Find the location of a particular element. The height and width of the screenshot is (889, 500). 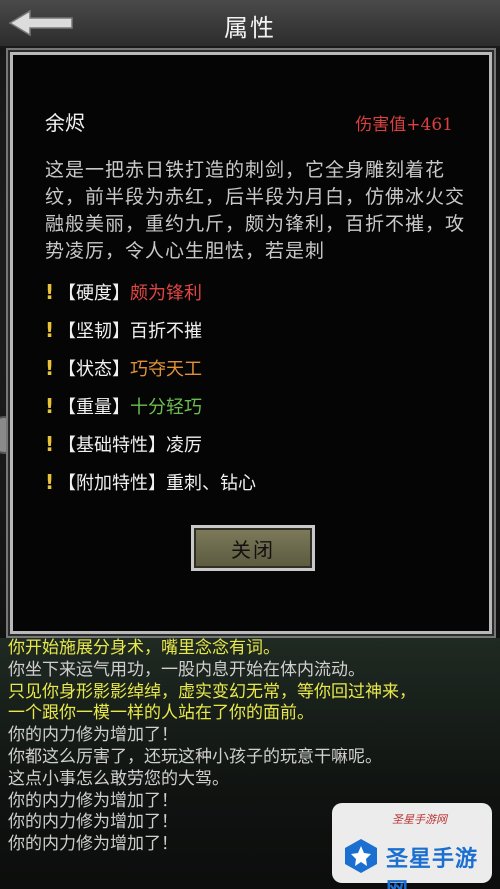

attribute-row: ! 【附加特性】 重刺、钻心 is located at coordinates (255, 482).